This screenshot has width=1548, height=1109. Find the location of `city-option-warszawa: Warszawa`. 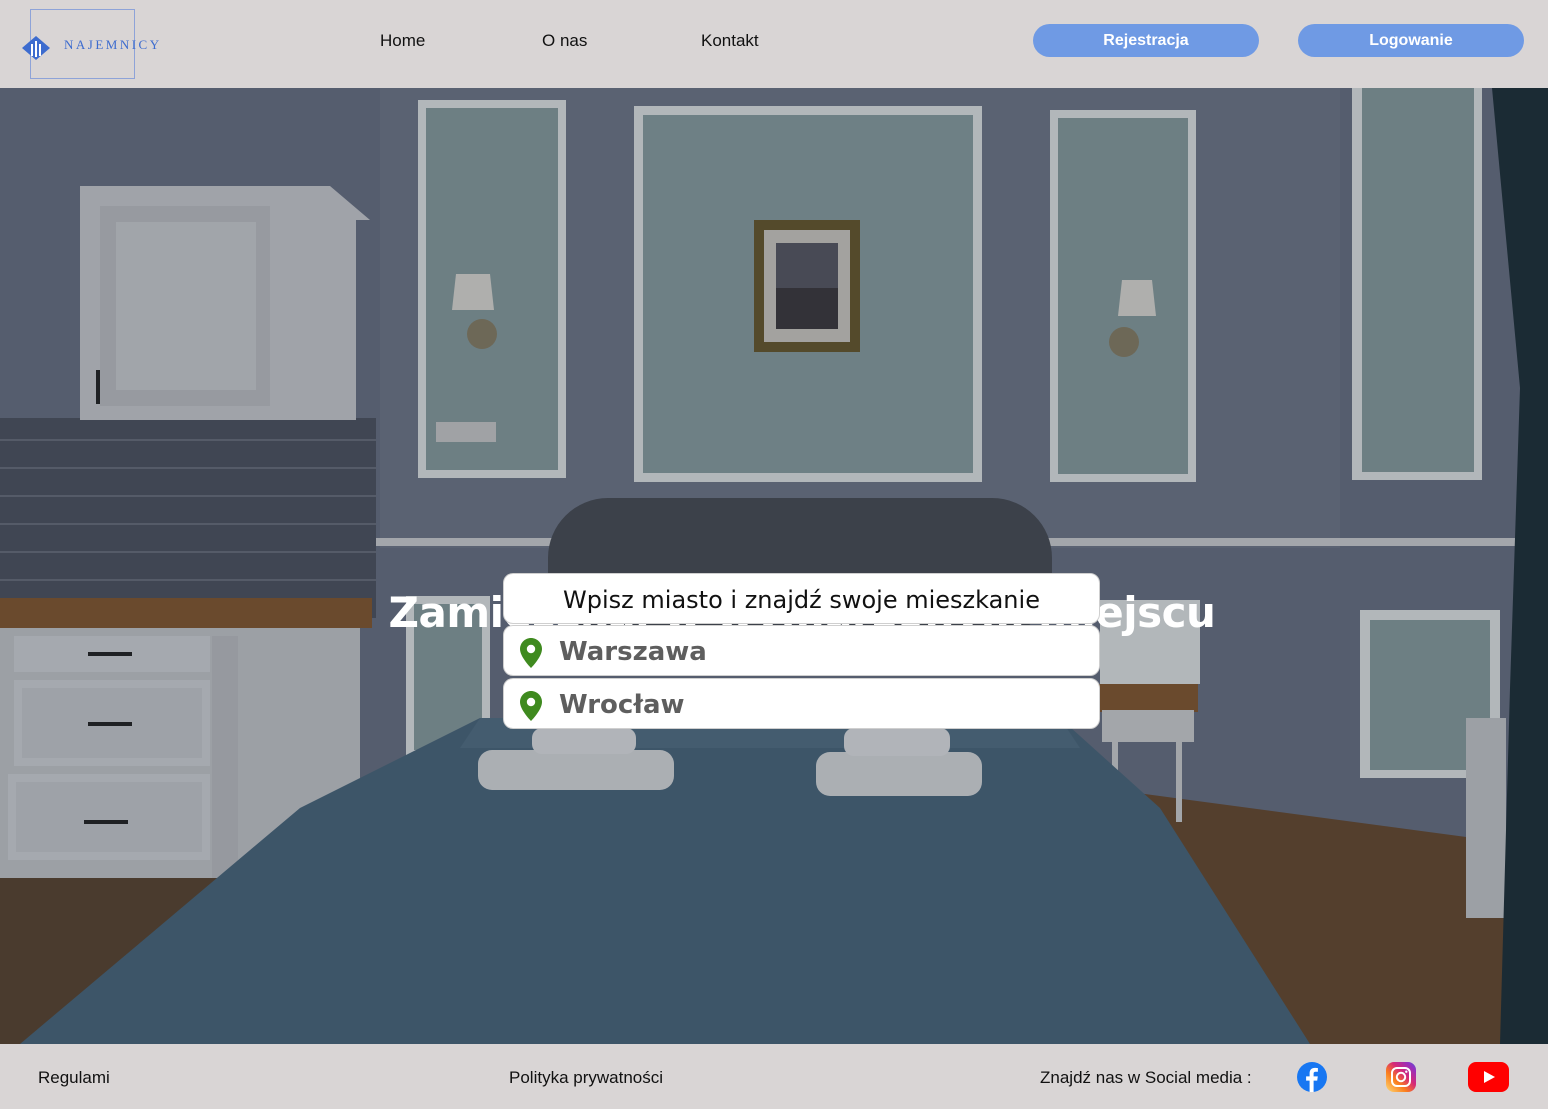

city-option-warszawa: Warszawa is located at coordinates (801, 650).